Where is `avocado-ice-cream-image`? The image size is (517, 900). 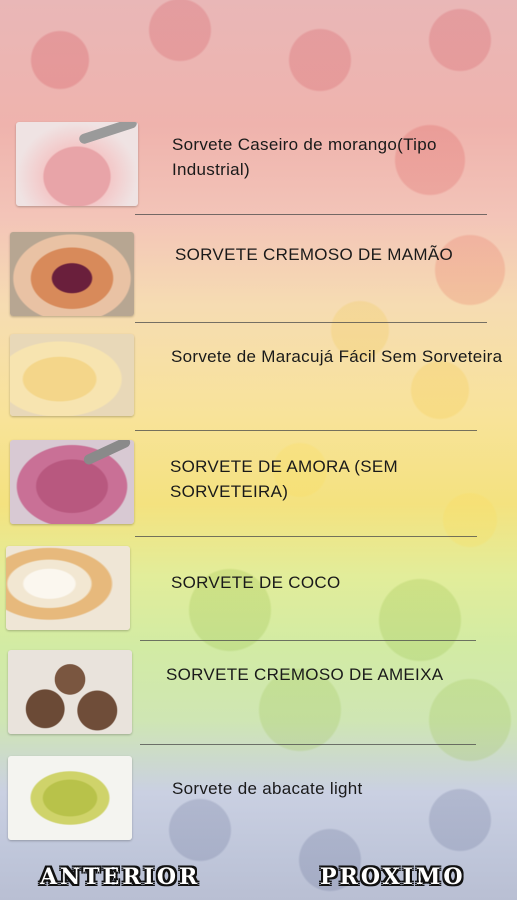 avocado-ice-cream-image is located at coordinates (70, 798).